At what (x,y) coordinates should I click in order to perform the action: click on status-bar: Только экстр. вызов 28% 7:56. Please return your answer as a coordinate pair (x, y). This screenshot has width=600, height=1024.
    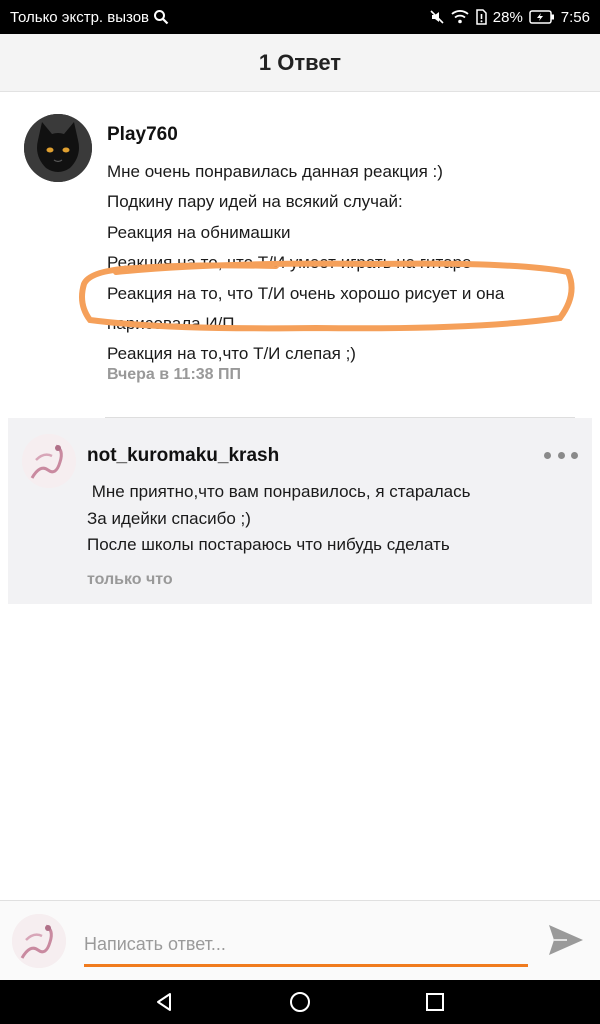
    Looking at the image, I should click on (300, 17).